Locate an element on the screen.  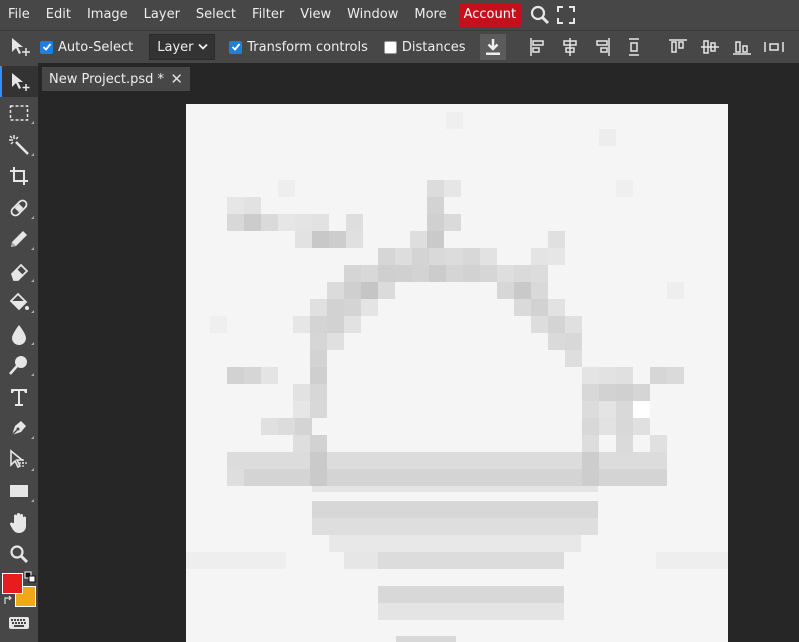
type-icon is located at coordinates (19, 397).